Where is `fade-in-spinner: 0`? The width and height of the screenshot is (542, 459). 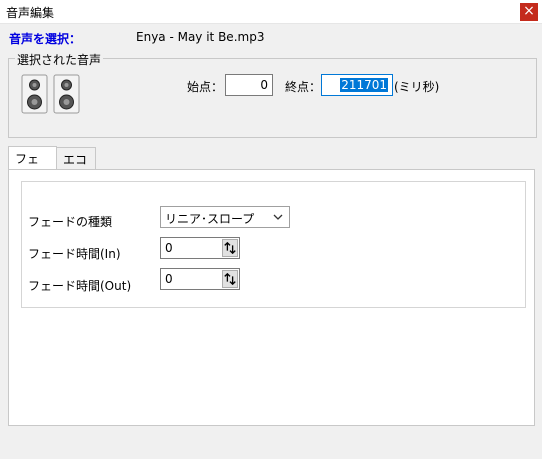
fade-in-spinner: 0 is located at coordinates (200, 248).